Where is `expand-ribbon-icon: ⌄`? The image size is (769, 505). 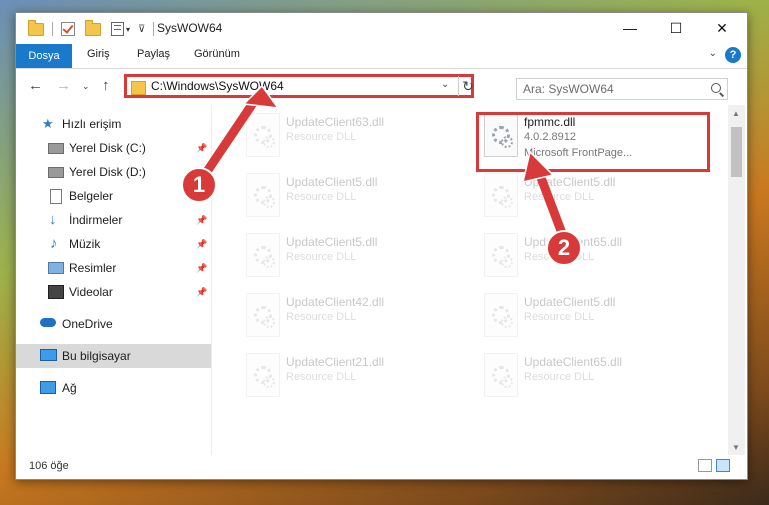
expand-ribbon-icon: ⌄ is located at coordinates (713, 53).